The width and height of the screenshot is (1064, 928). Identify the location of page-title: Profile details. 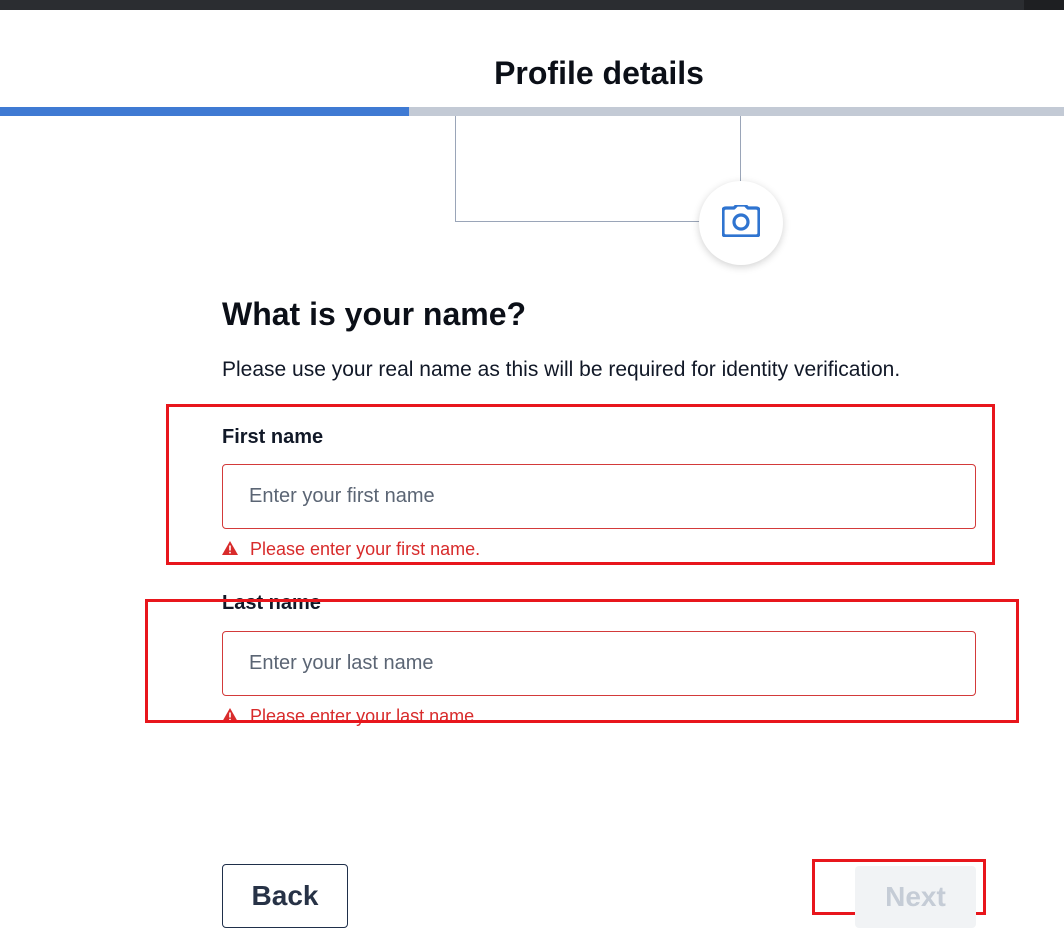
(599, 73).